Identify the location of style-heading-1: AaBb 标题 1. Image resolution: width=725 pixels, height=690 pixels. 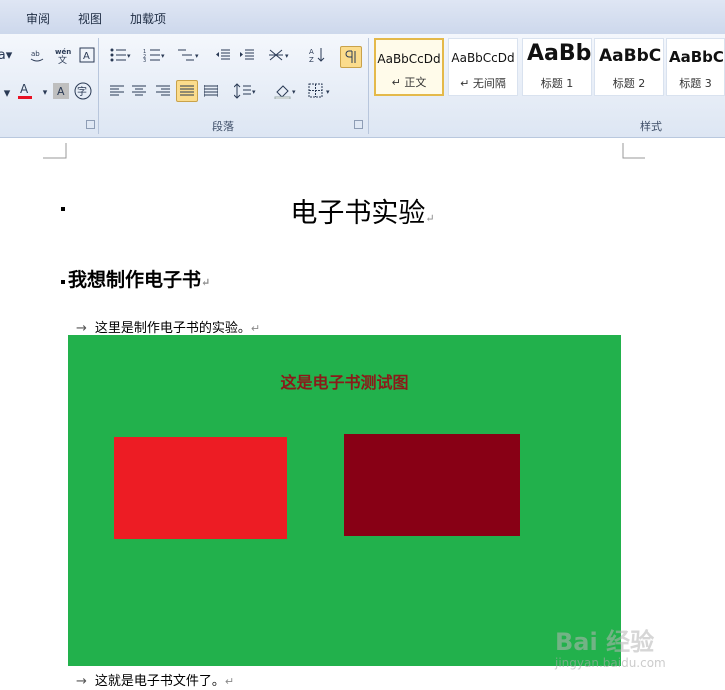
(557, 67).